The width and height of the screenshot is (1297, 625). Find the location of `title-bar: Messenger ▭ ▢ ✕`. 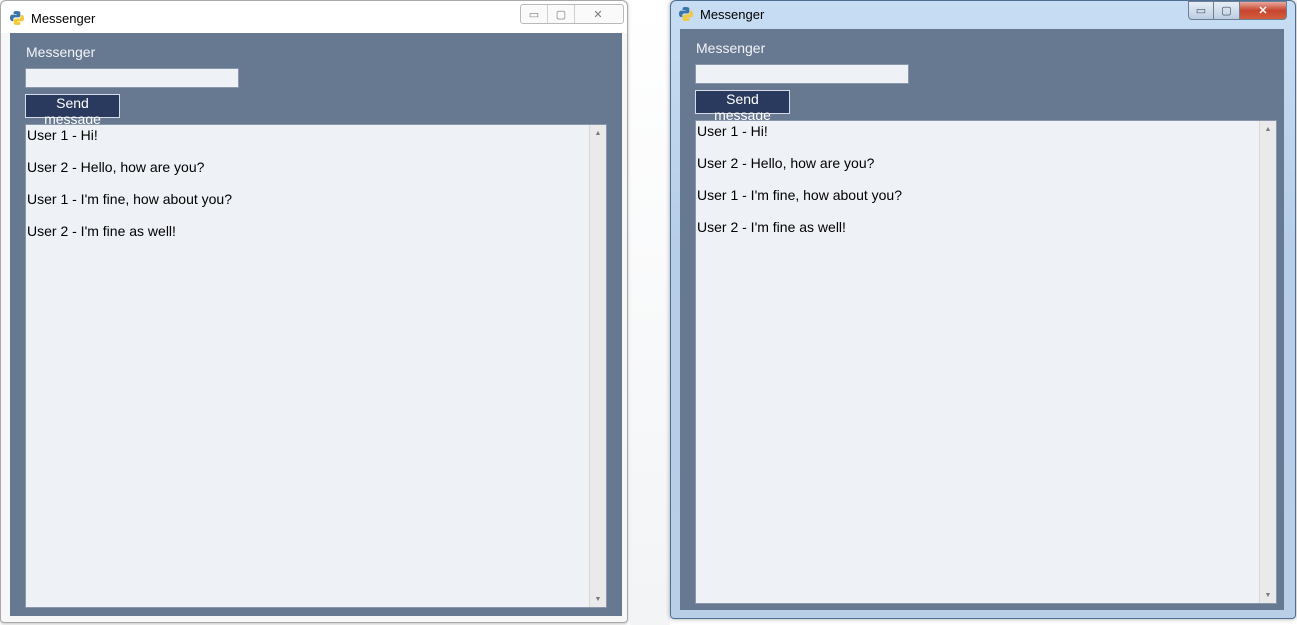

title-bar: Messenger ▭ ▢ ✕ is located at coordinates (314, 17).